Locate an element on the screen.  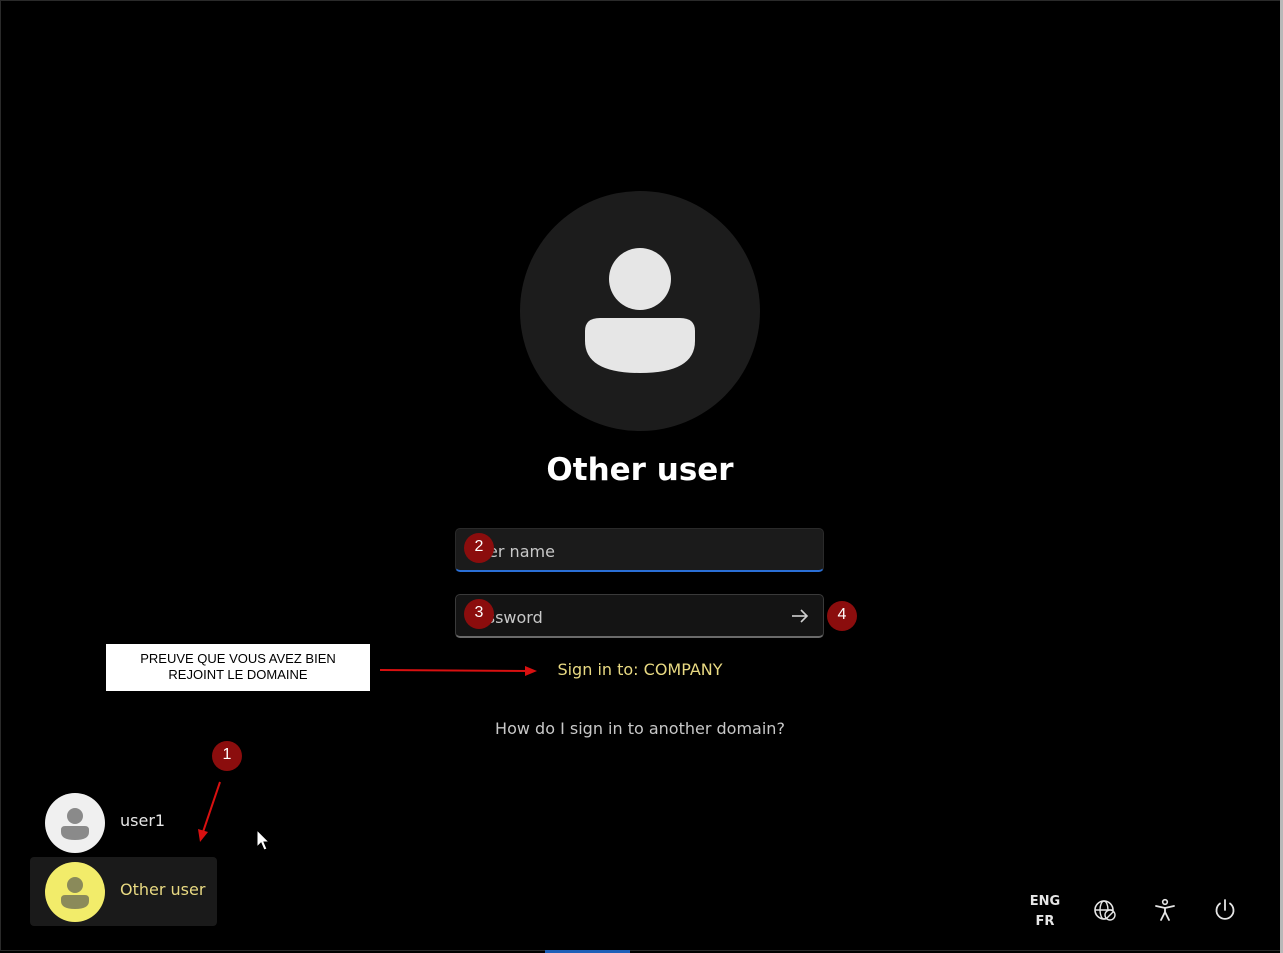
user-tile-name: user1 is located at coordinates (143, 820).